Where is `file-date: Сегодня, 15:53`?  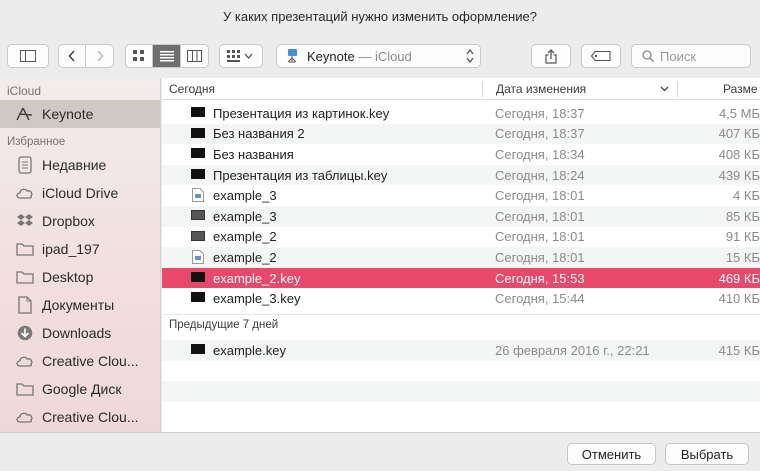 file-date: Сегодня, 15:53 is located at coordinates (540, 278).